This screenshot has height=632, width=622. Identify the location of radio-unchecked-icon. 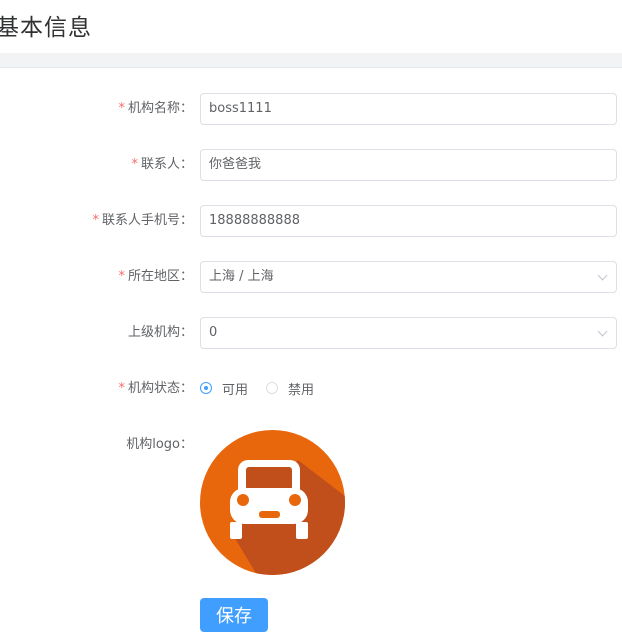
(272, 388).